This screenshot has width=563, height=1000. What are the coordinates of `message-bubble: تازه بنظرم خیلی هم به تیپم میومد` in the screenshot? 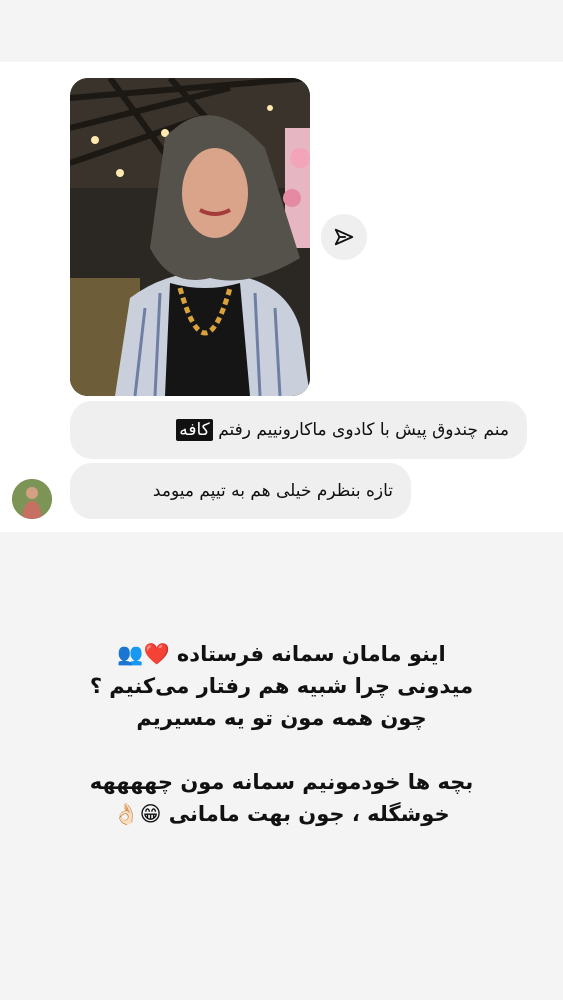 It's located at (240, 491).